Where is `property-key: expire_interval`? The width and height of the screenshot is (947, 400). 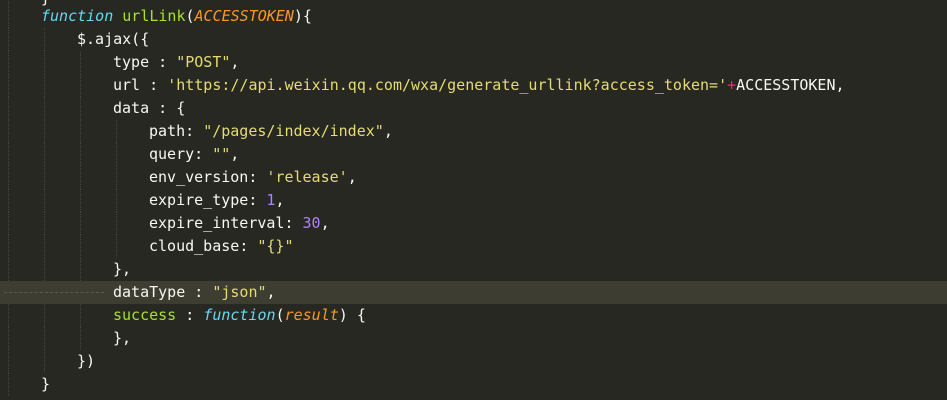
property-key: expire_interval is located at coordinates (217, 223).